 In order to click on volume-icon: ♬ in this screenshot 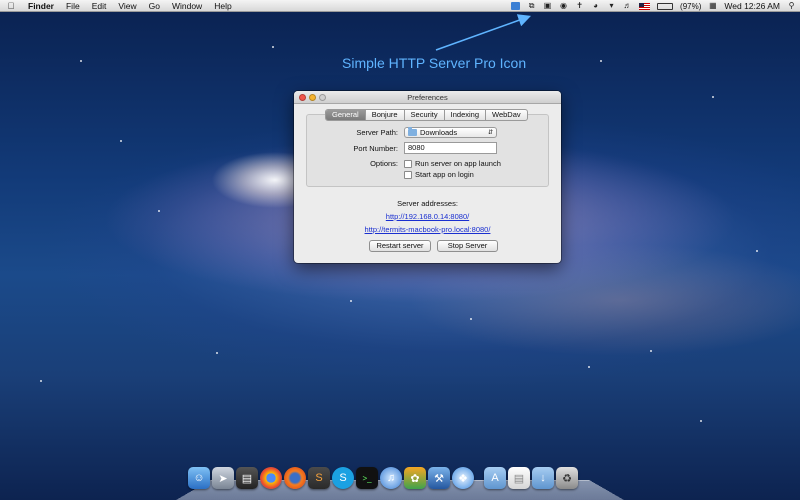, I will do `click(627, 6)`.